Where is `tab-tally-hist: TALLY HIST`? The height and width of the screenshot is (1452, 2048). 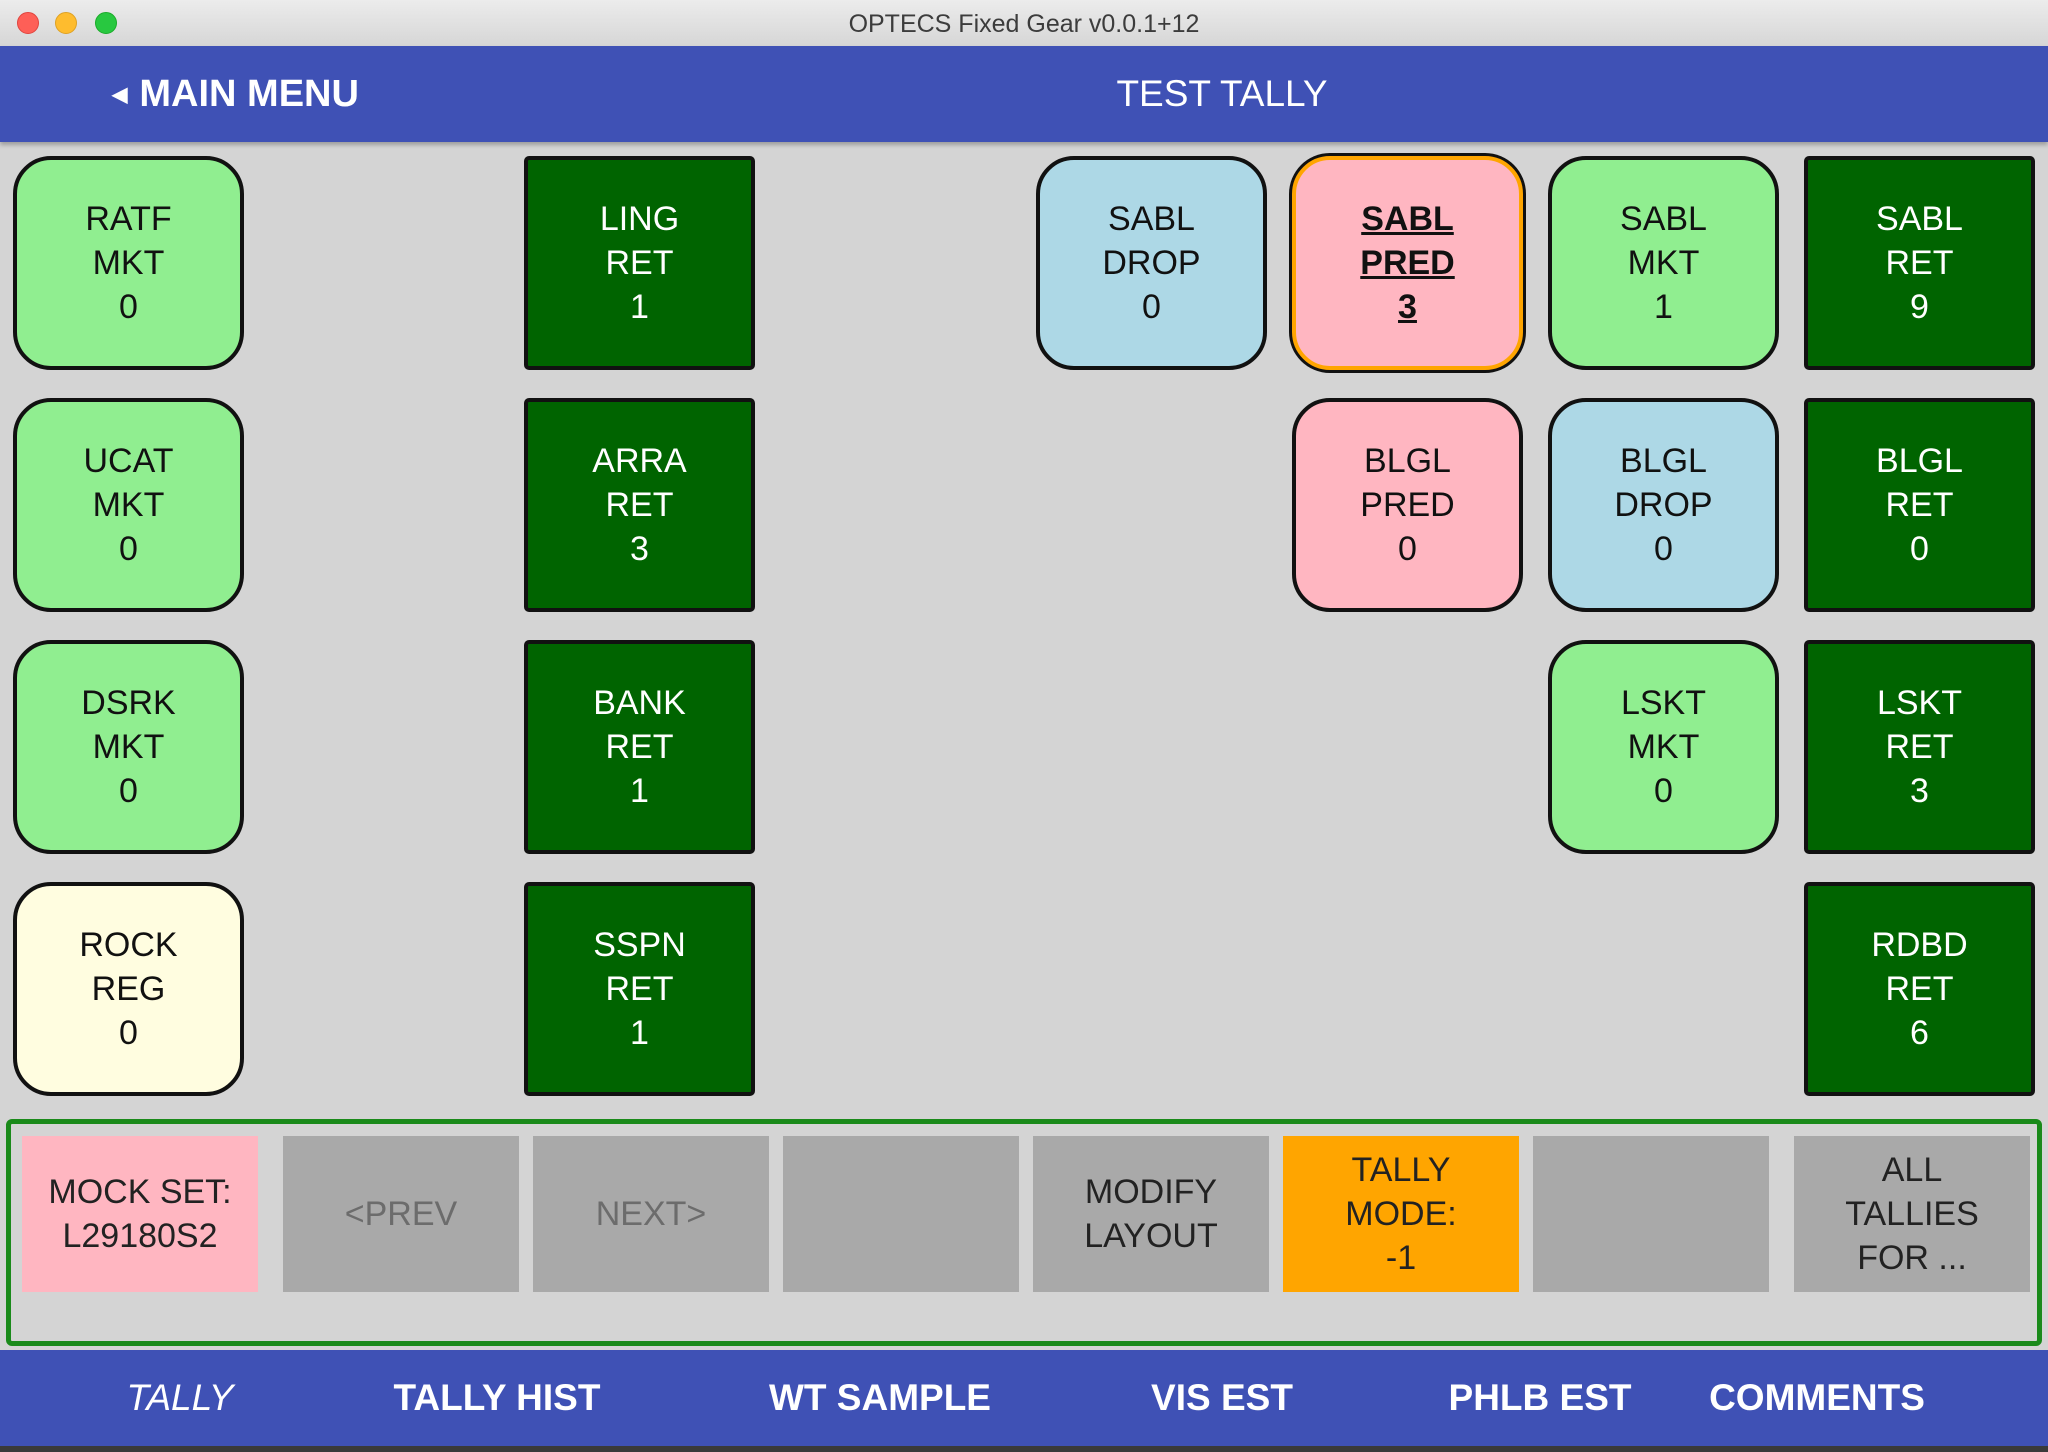 tab-tally-hist: TALLY HIST is located at coordinates (497, 1398).